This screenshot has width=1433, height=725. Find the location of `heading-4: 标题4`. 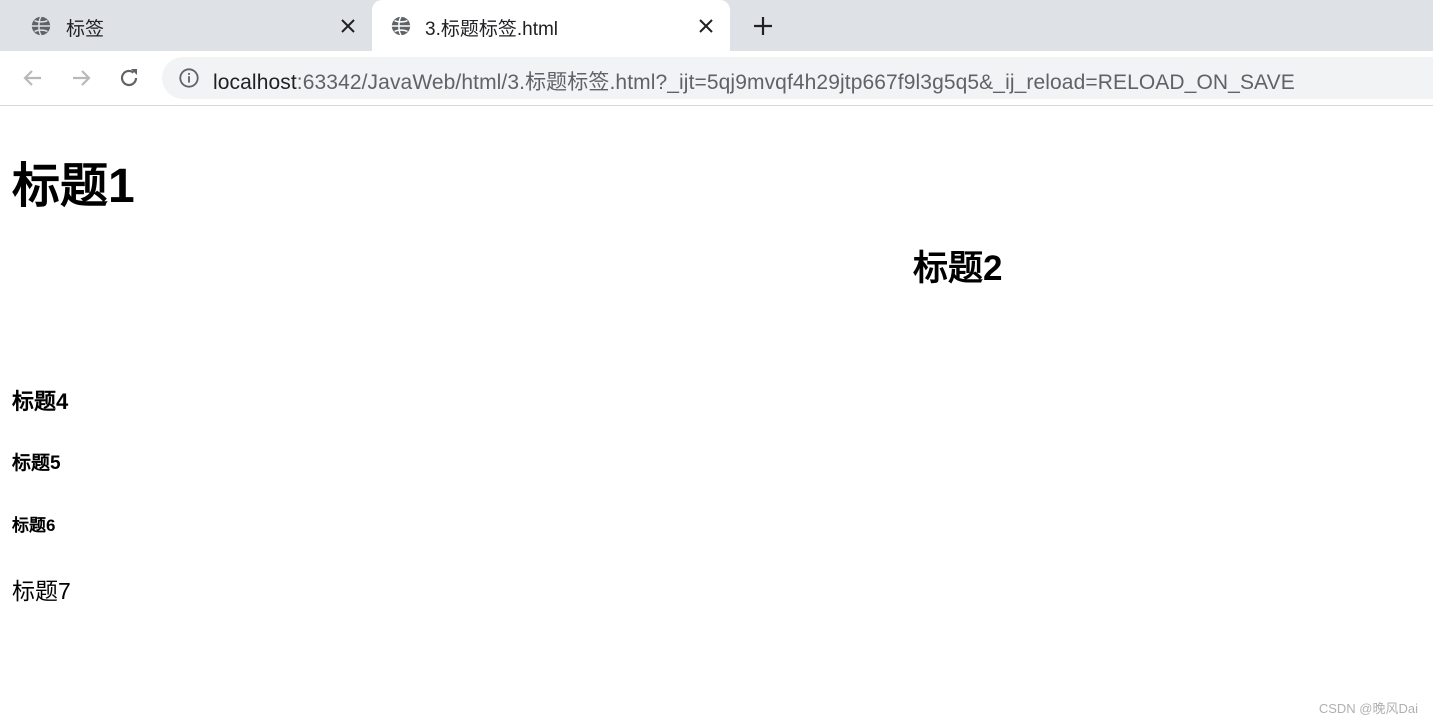

heading-4: 标题4 is located at coordinates (40, 401).